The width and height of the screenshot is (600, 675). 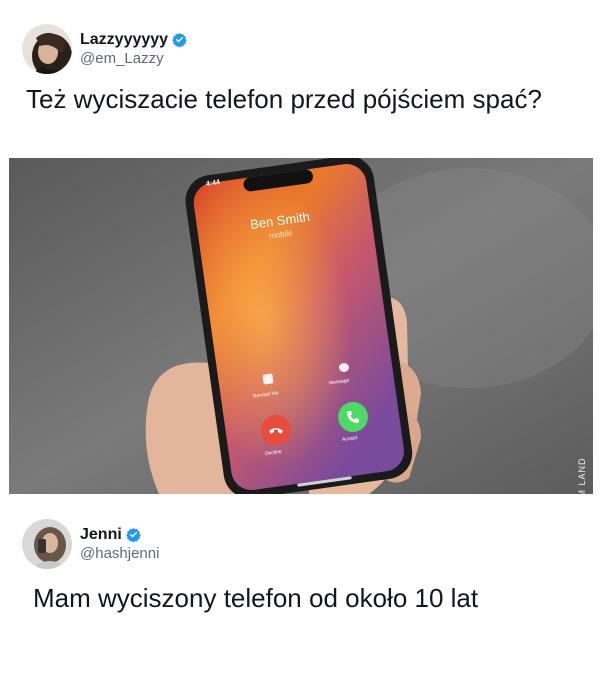 I want to click on accept-button, so click(x=353, y=417).